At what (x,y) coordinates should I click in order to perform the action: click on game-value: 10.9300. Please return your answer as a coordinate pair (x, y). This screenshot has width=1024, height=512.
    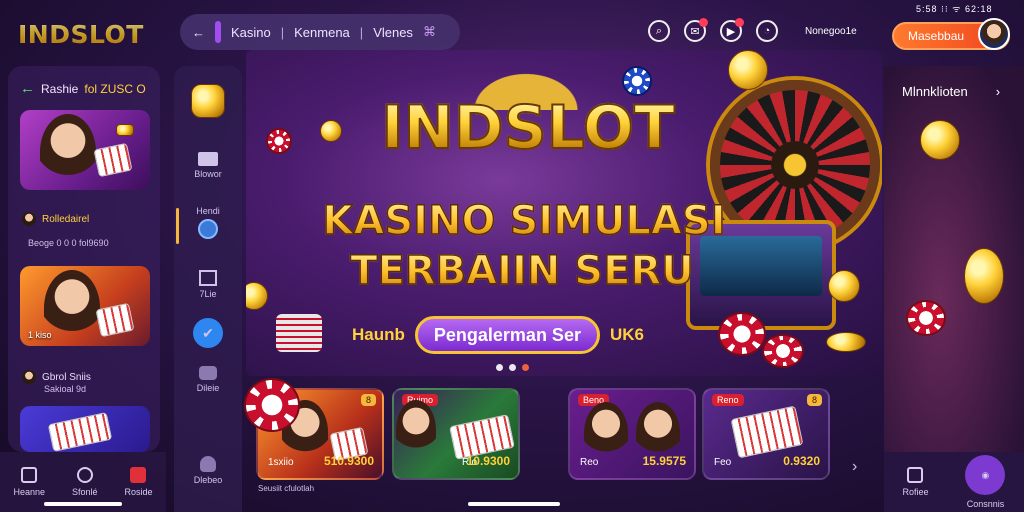
    Looking at the image, I should click on (488, 461).